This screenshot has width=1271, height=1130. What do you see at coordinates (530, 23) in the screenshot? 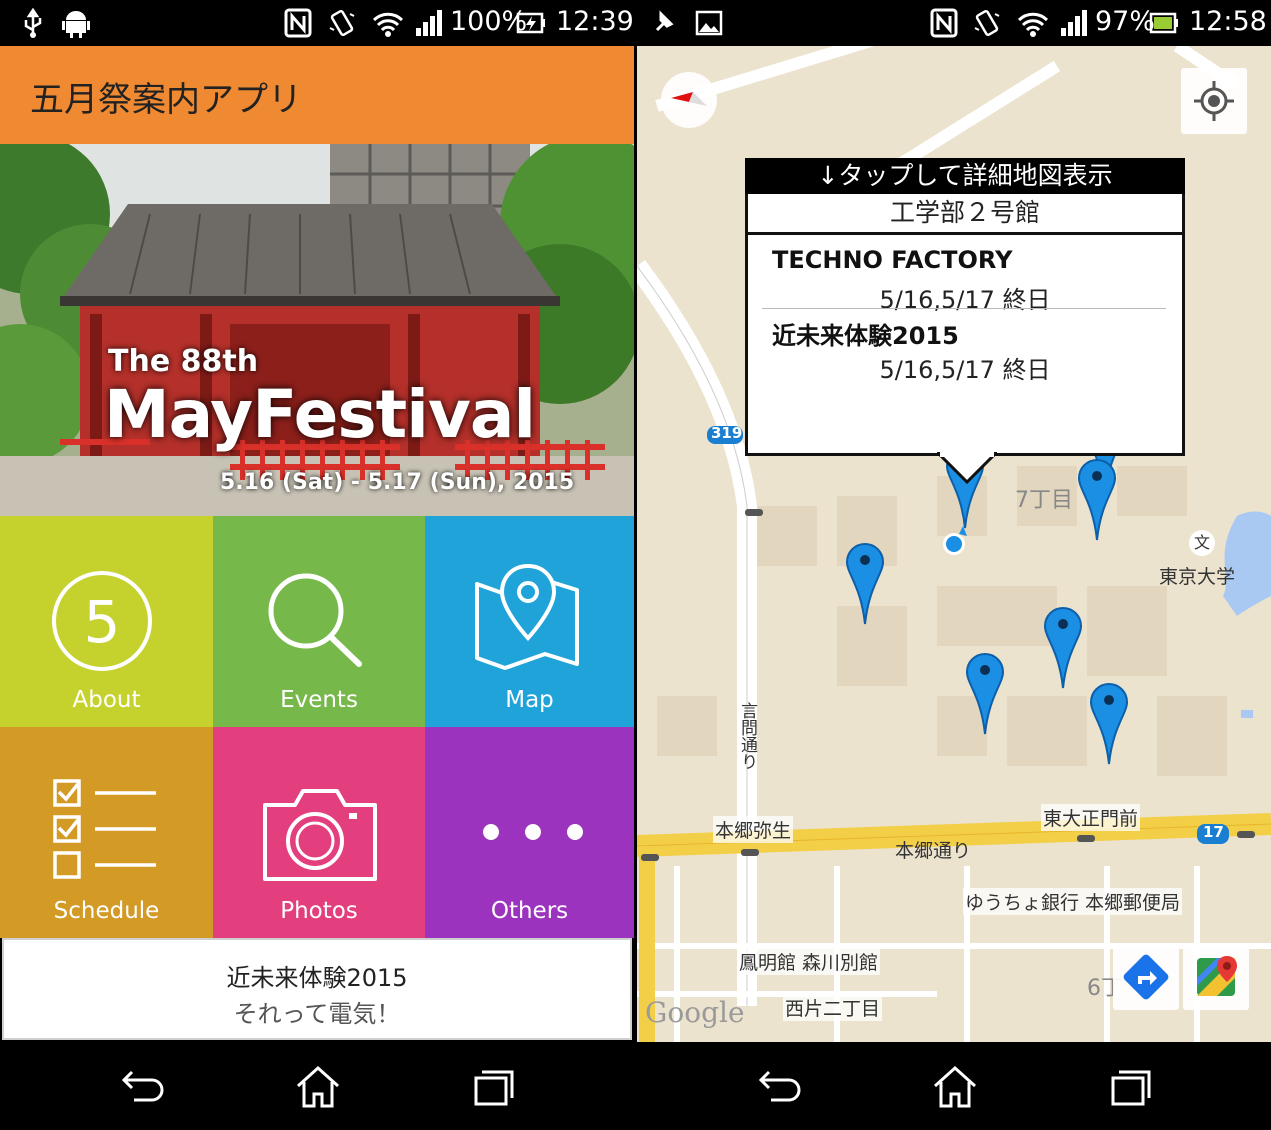
I see `battery-charging-icon` at bounding box center [530, 23].